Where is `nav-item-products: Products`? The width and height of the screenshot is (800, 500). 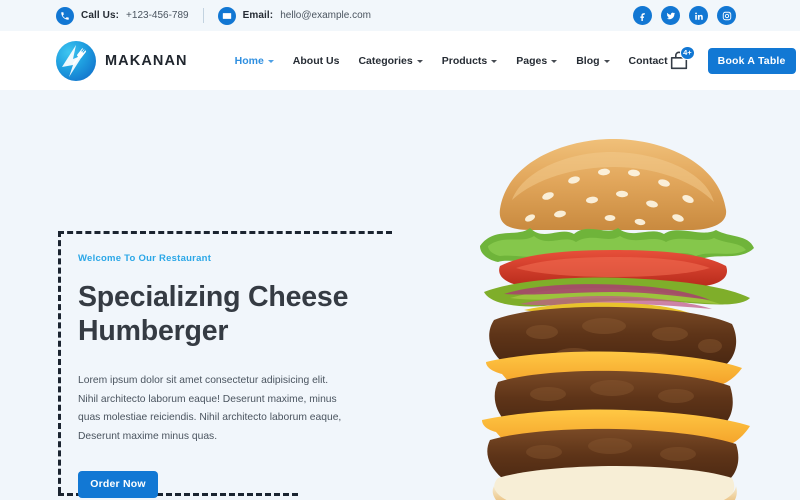
nav-item-products: Products is located at coordinates (470, 61).